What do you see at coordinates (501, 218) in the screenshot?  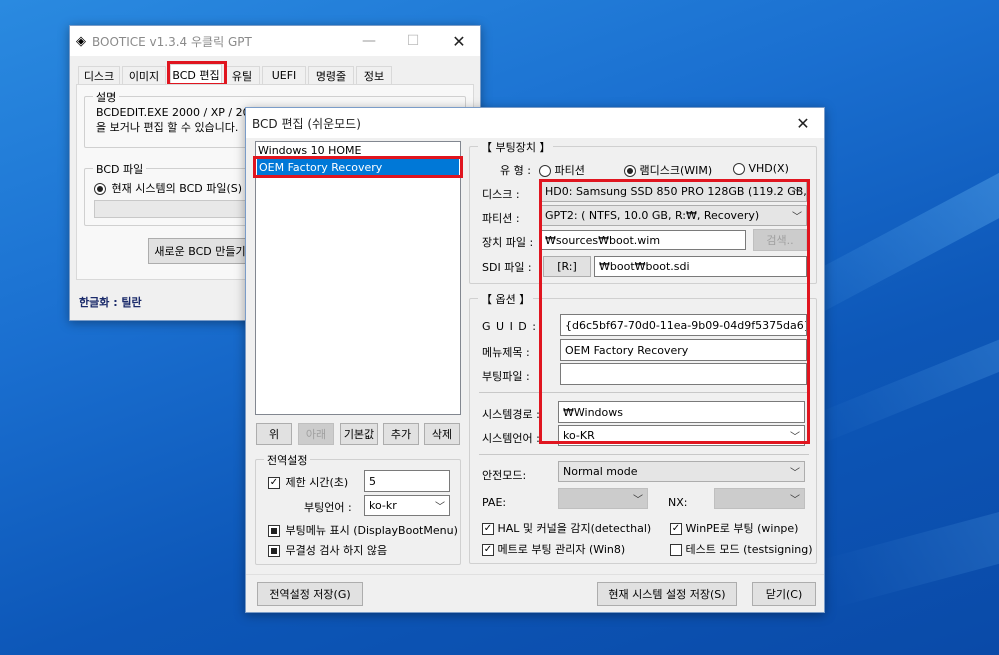 I see `partition-label: 파티션 :` at bounding box center [501, 218].